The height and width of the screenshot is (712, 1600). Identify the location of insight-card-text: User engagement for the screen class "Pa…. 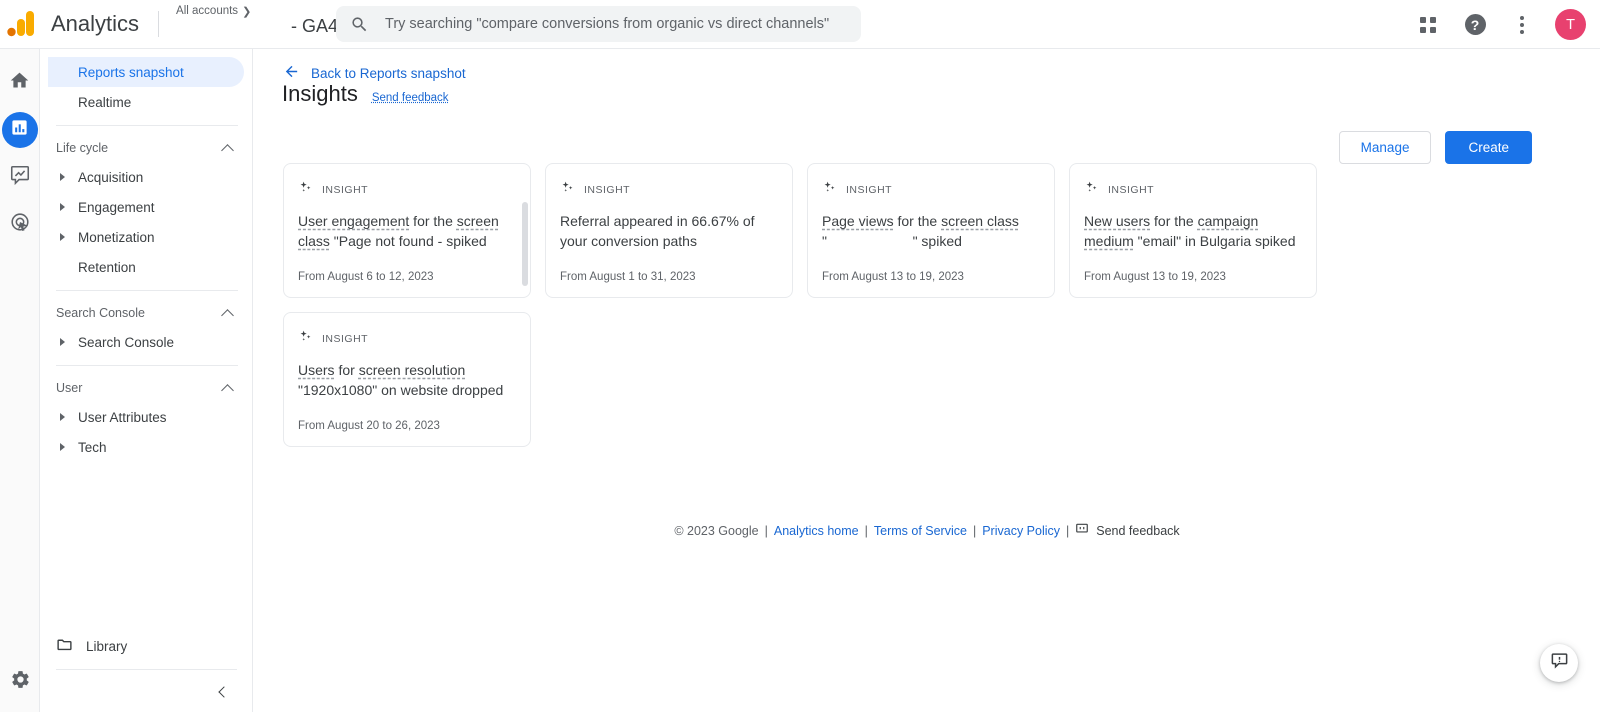
(407, 231).